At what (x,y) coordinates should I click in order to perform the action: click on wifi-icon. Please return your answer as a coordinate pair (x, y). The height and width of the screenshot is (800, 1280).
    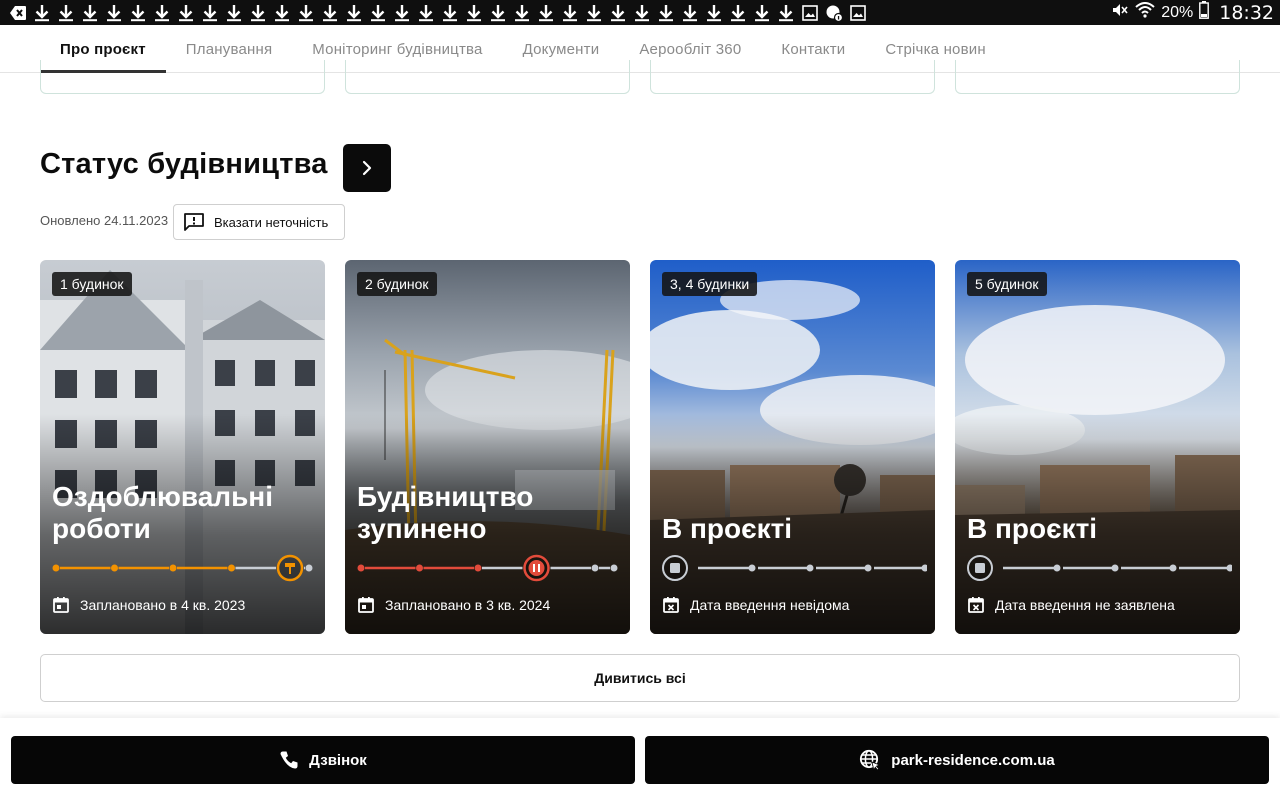
    Looking at the image, I should click on (1145, 12).